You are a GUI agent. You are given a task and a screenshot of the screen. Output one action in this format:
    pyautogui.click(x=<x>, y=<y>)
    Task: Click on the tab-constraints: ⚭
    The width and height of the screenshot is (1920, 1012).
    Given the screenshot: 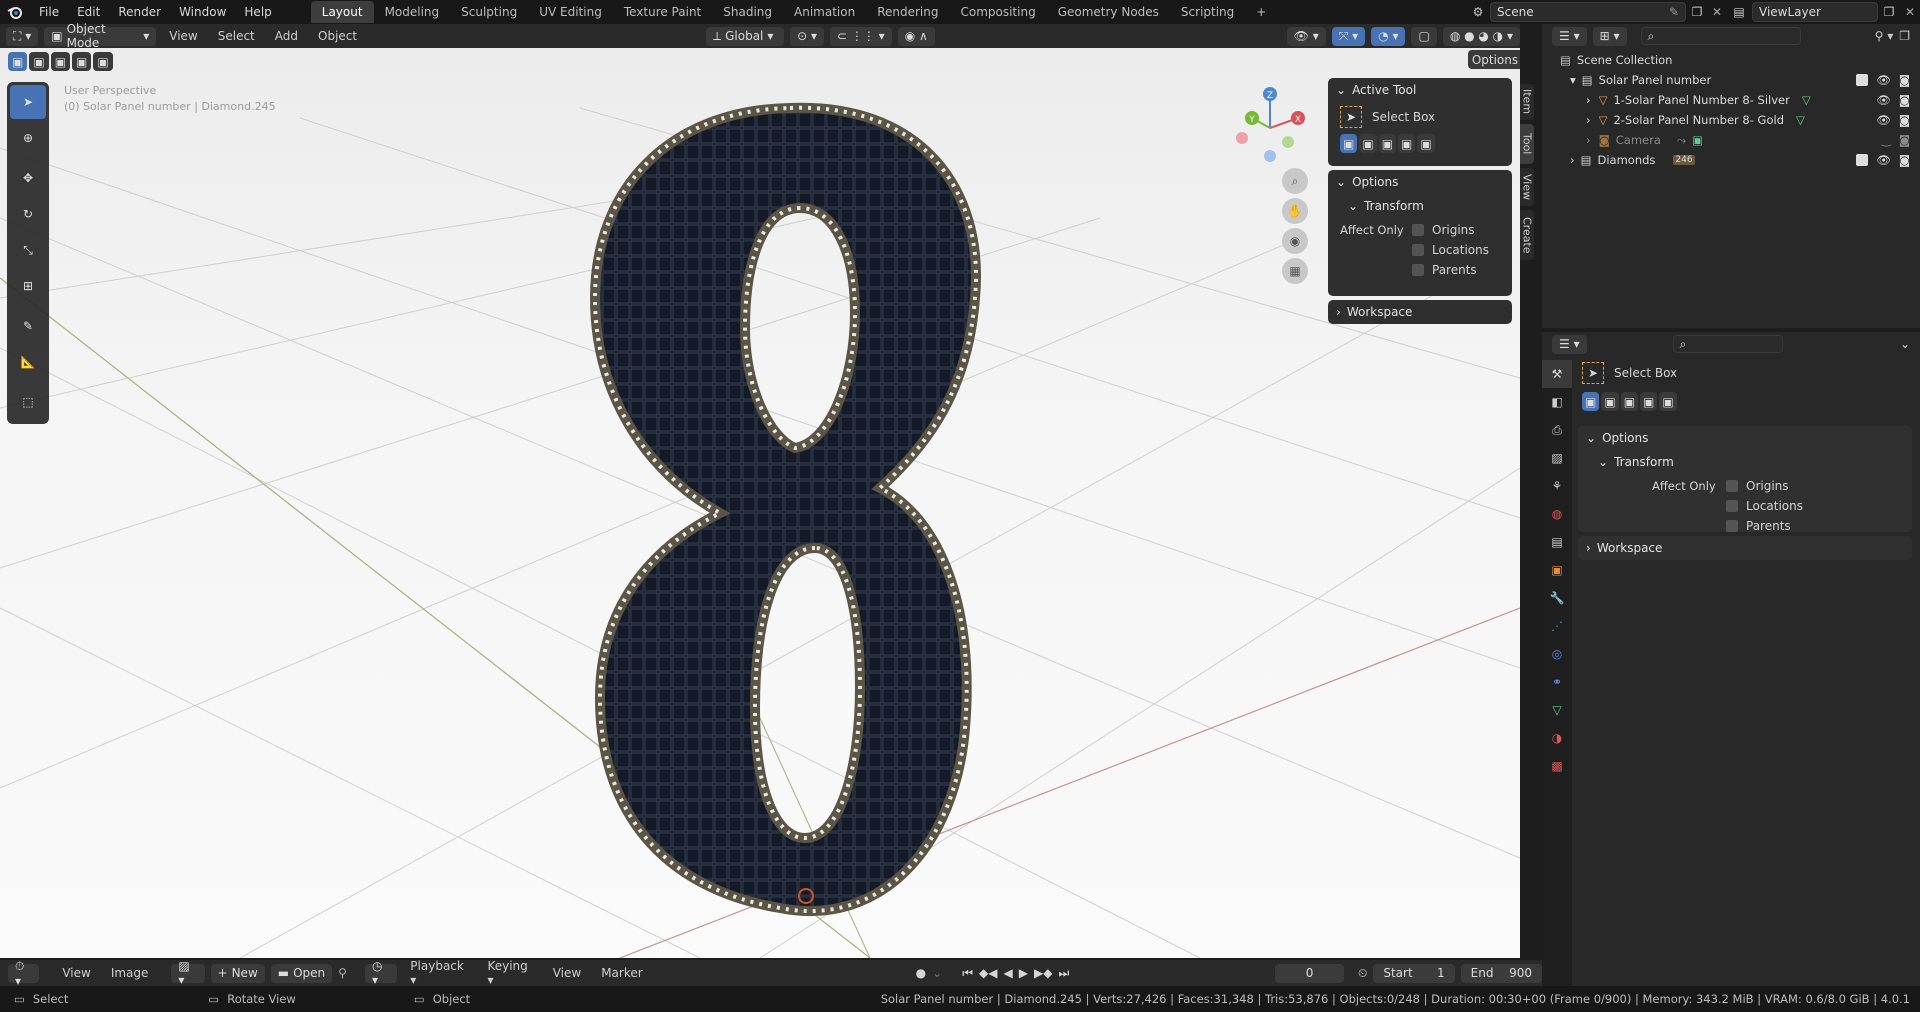 What is the action you would take?
    pyautogui.click(x=1557, y=682)
    